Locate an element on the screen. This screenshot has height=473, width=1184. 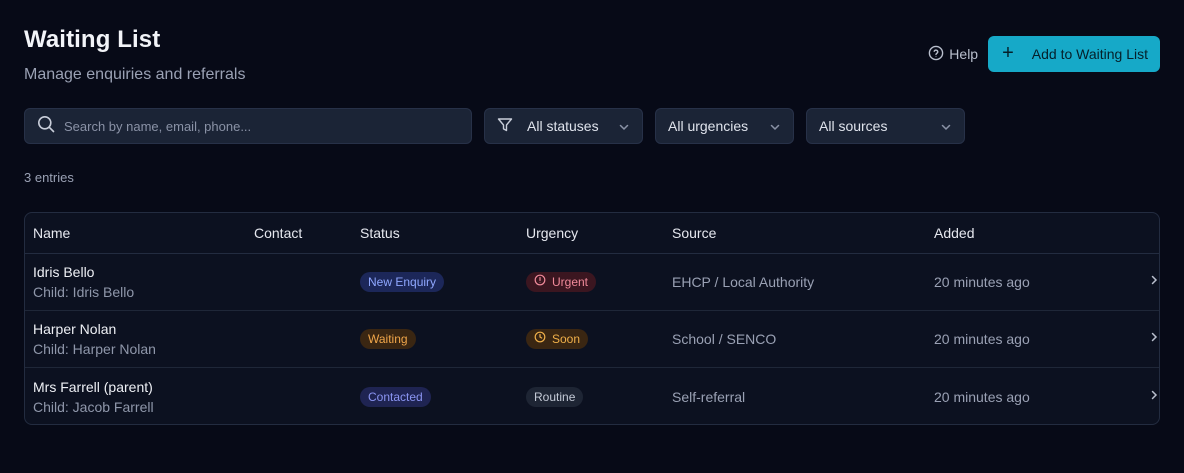
child-name: Child: Idris Bello is located at coordinates (84, 292).